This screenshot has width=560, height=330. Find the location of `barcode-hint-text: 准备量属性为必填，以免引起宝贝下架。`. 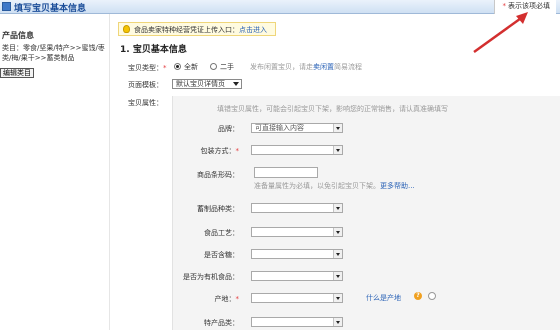

barcode-hint-text: 准备量属性为必填，以免引起宝贝下架。 is located at coordinates (317, 186).